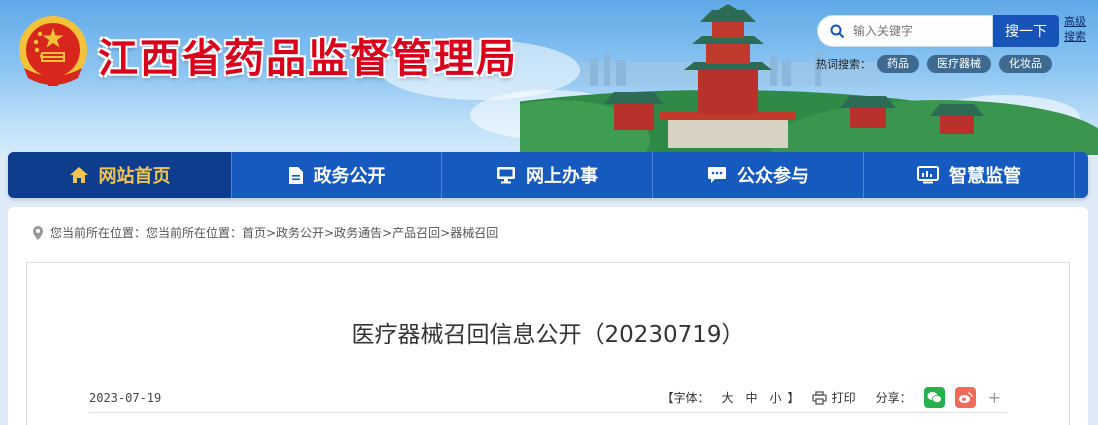 This screenshot has height=425, width=1098. Describe the element at coordinates (717, 175) in the screenshot. I see `chat-icon` at that location.